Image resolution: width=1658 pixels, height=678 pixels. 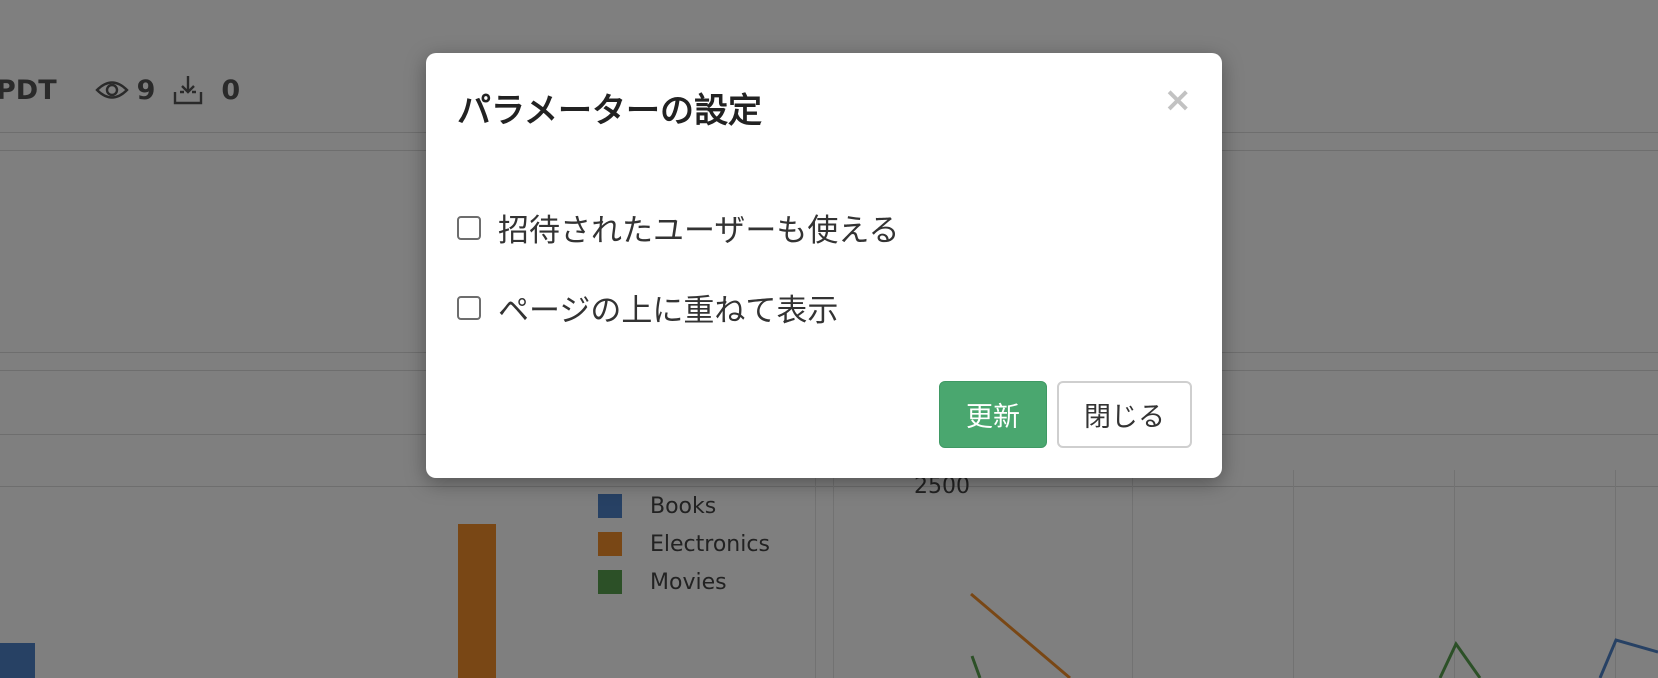 I want to click on overlay-on-page-checkbox, so click(x=469, y=307).